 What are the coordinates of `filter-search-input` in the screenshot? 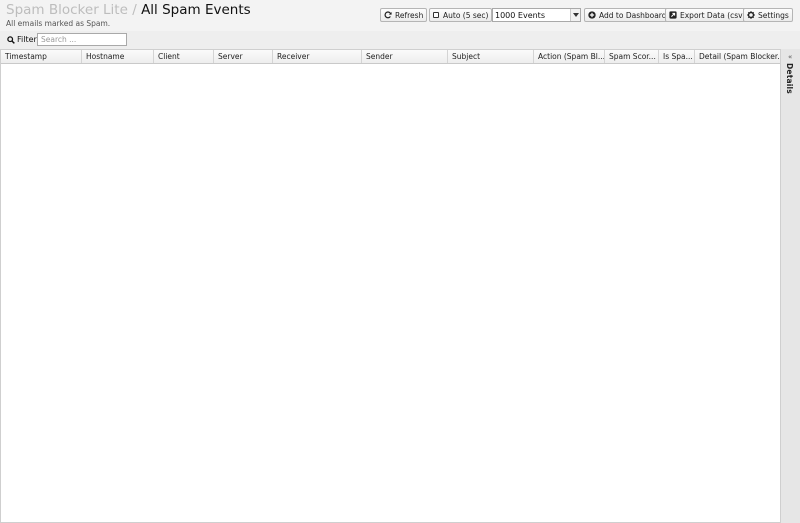 It's located at (82, 39).